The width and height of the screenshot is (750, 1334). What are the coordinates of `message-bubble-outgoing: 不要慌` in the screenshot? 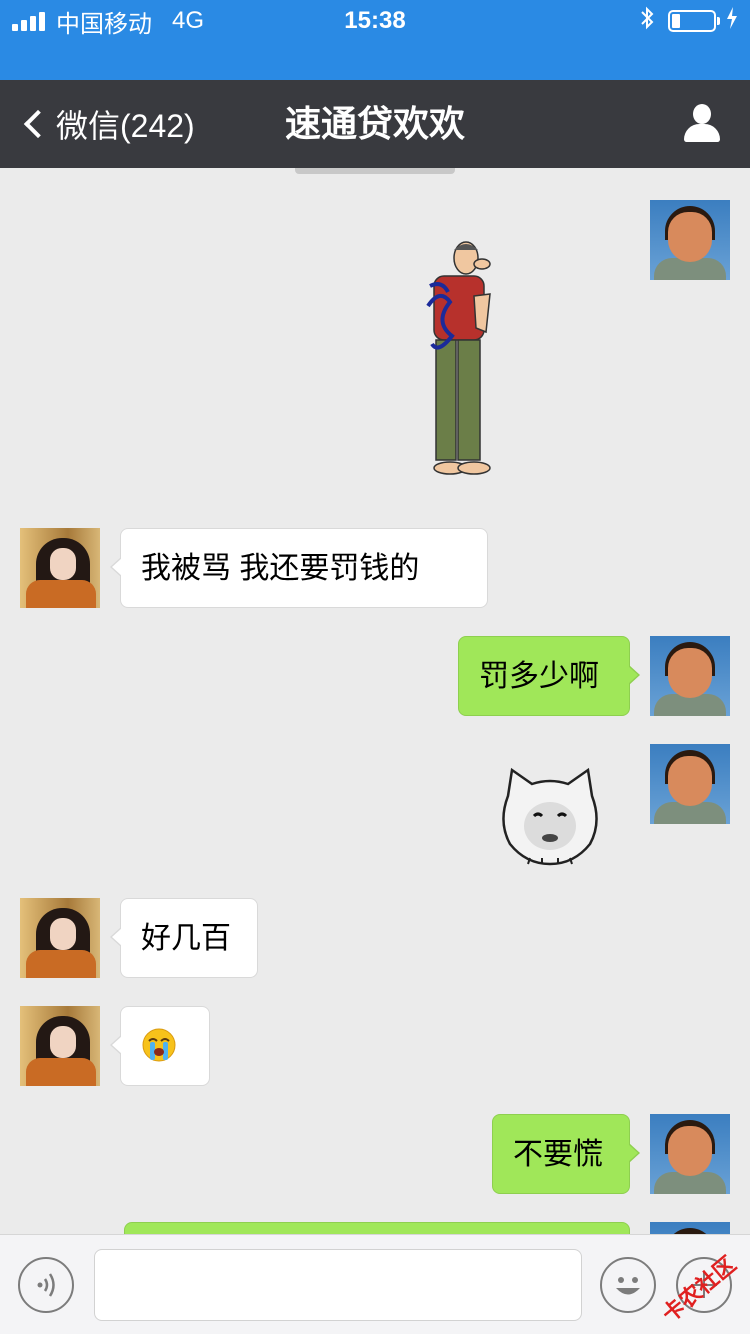 It's located at (566, 1154).